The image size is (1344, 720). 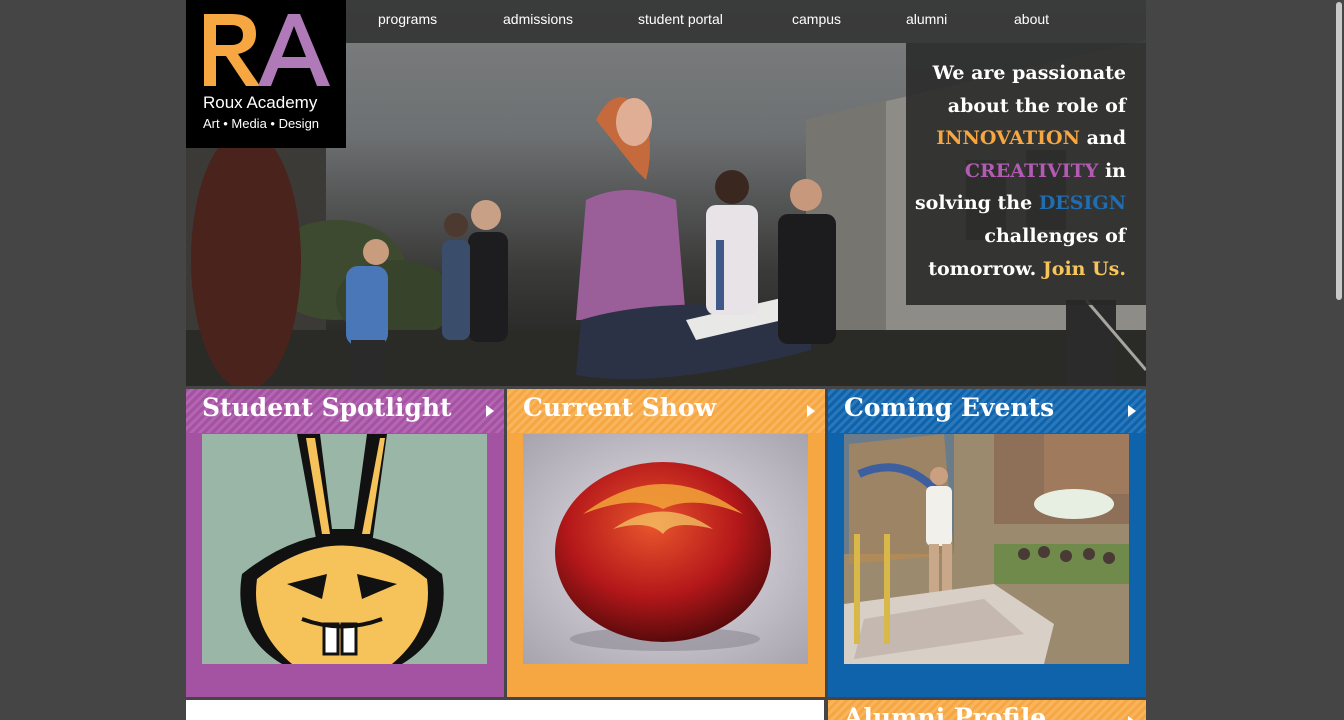 What do you see at coordinates (1084, 269) in the screenshot?
I see `join-us-link: Join Us.` at bounding box center [1084, 269].